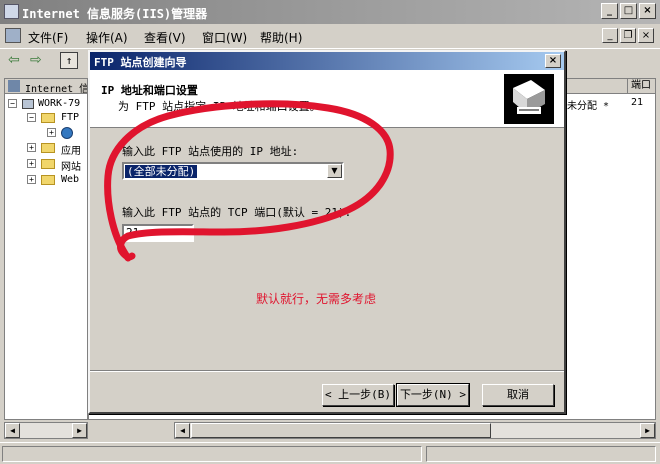 This screenshot has height=464, width=660. Describe the element at coordinates (327, 371) in the screenshot. I see `dialog-separator` at that location.